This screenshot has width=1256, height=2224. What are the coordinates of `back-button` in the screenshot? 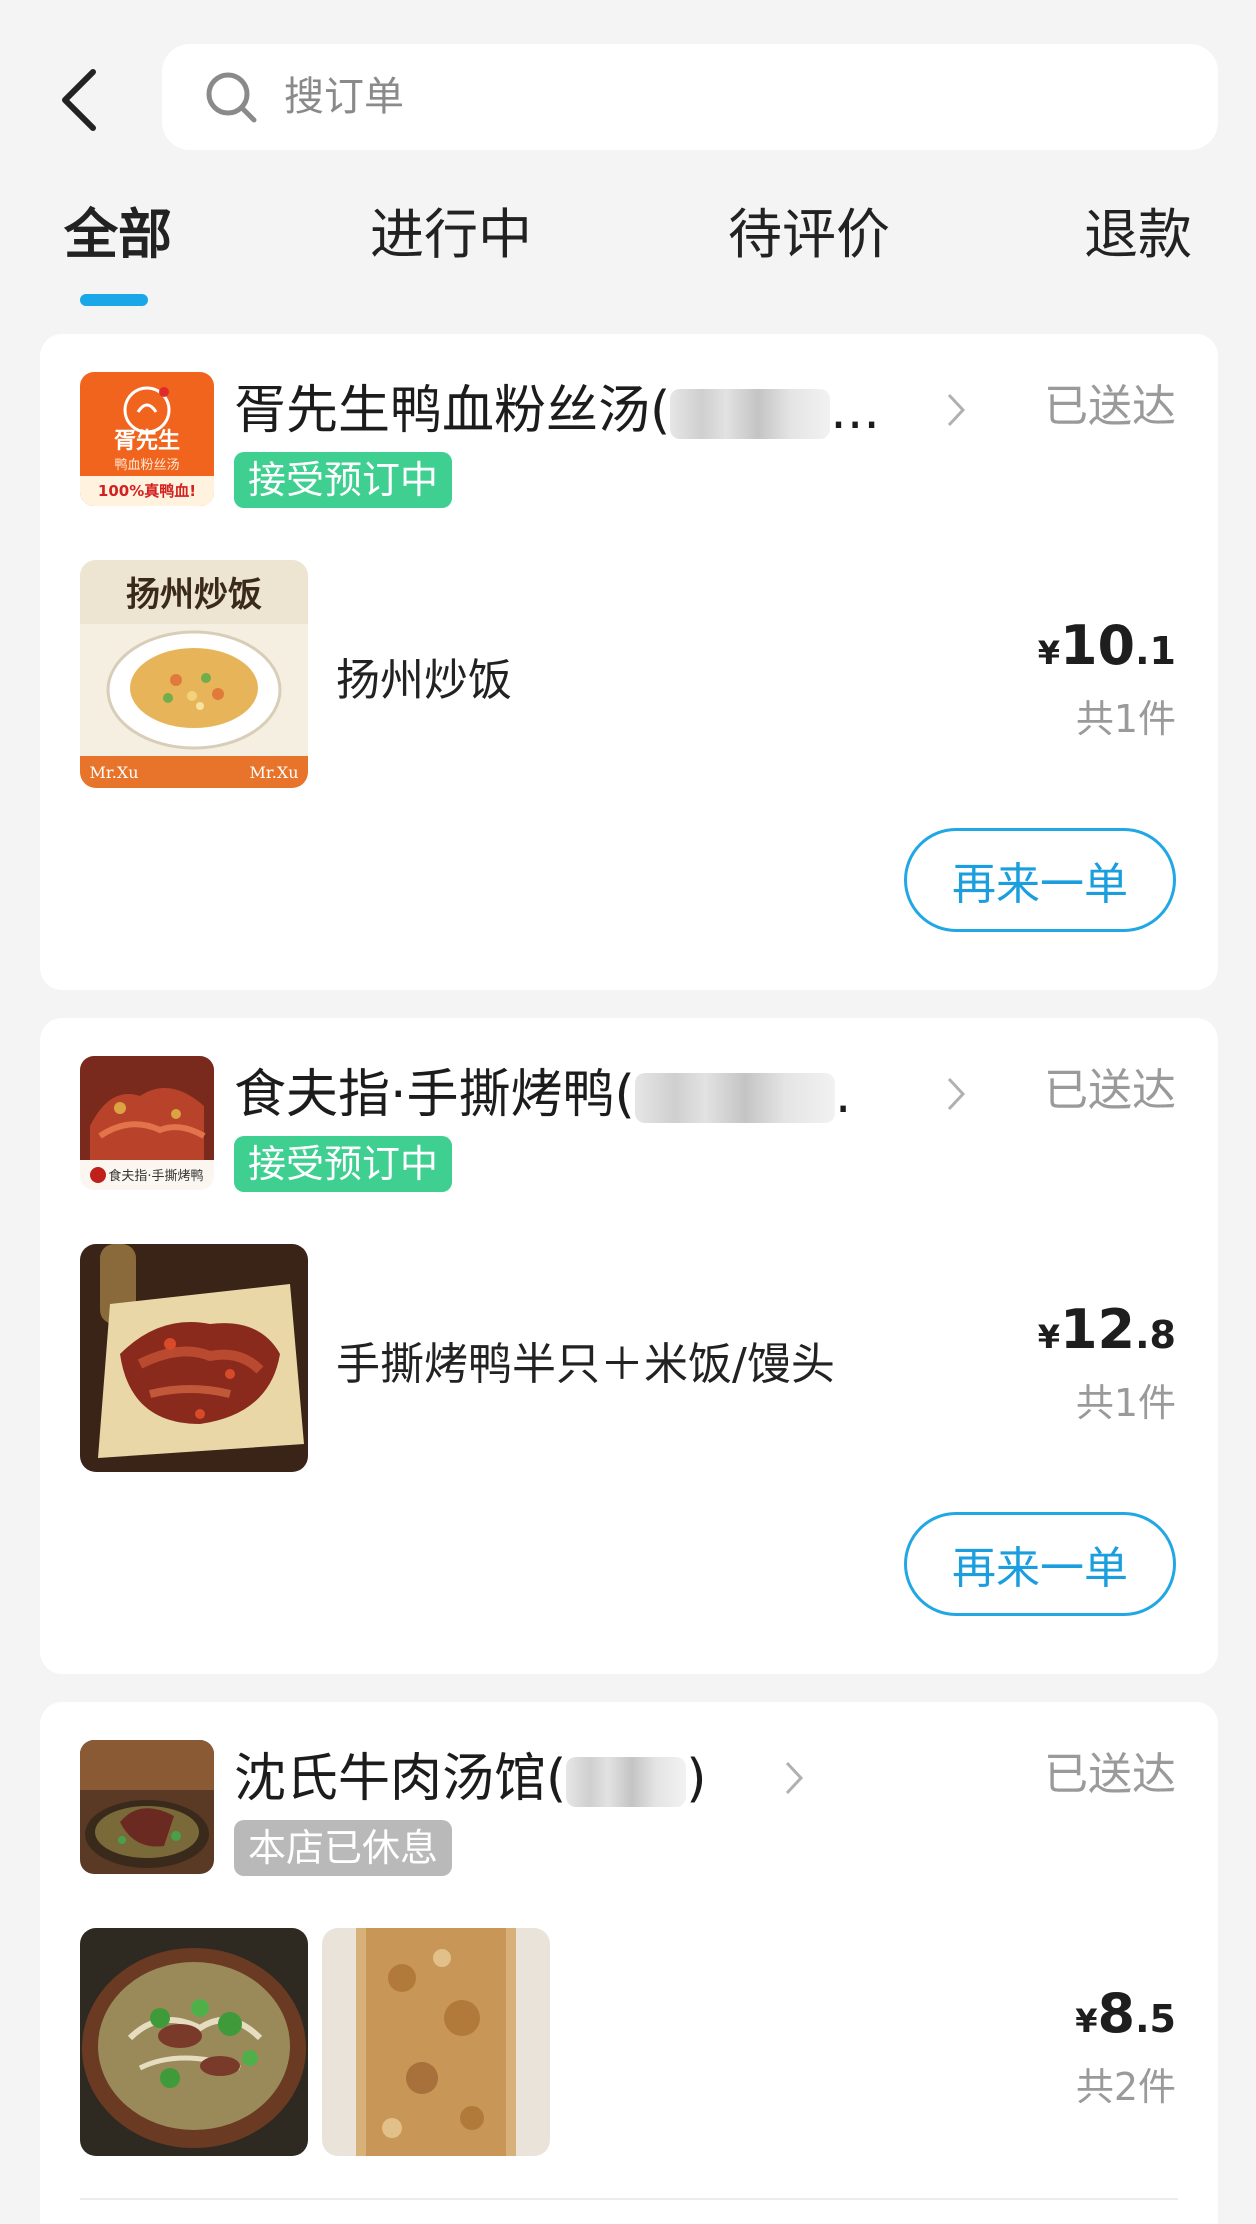 It's located at (80, 100).